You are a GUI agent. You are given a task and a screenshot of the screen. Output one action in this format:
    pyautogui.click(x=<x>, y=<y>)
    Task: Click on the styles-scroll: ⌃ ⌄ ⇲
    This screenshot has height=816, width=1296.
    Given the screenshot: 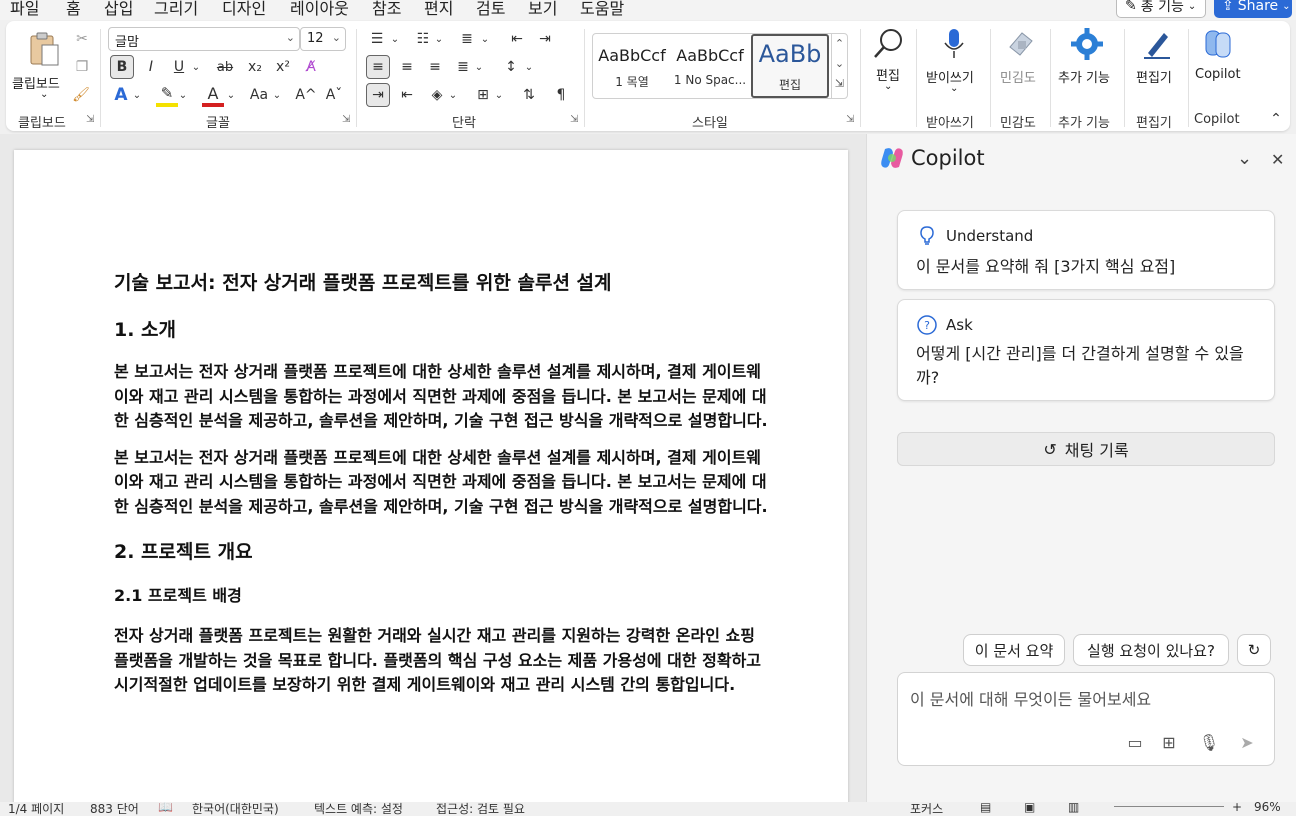 What is the action you would take?
    pyautogui.click(x=839, y=66)
    